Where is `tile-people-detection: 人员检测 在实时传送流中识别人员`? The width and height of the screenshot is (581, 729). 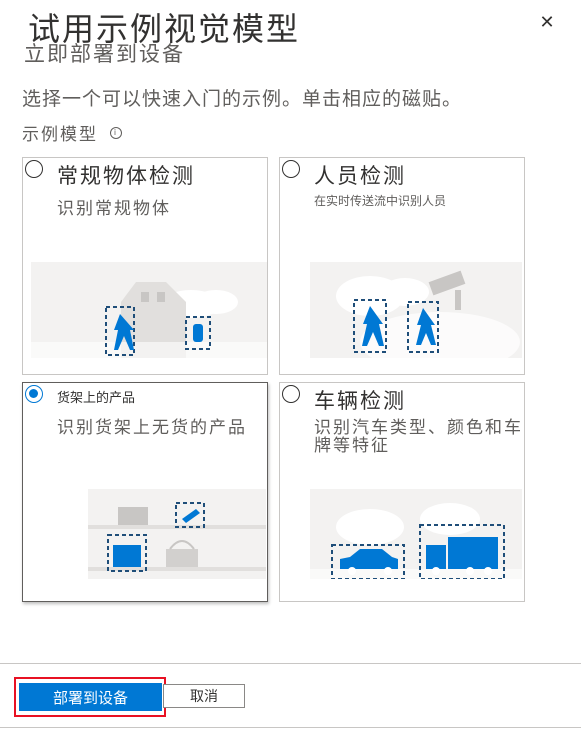
tile-people-detection: 人员检测 在实时传送流中识别人员 is located at coordinates (402, 266).